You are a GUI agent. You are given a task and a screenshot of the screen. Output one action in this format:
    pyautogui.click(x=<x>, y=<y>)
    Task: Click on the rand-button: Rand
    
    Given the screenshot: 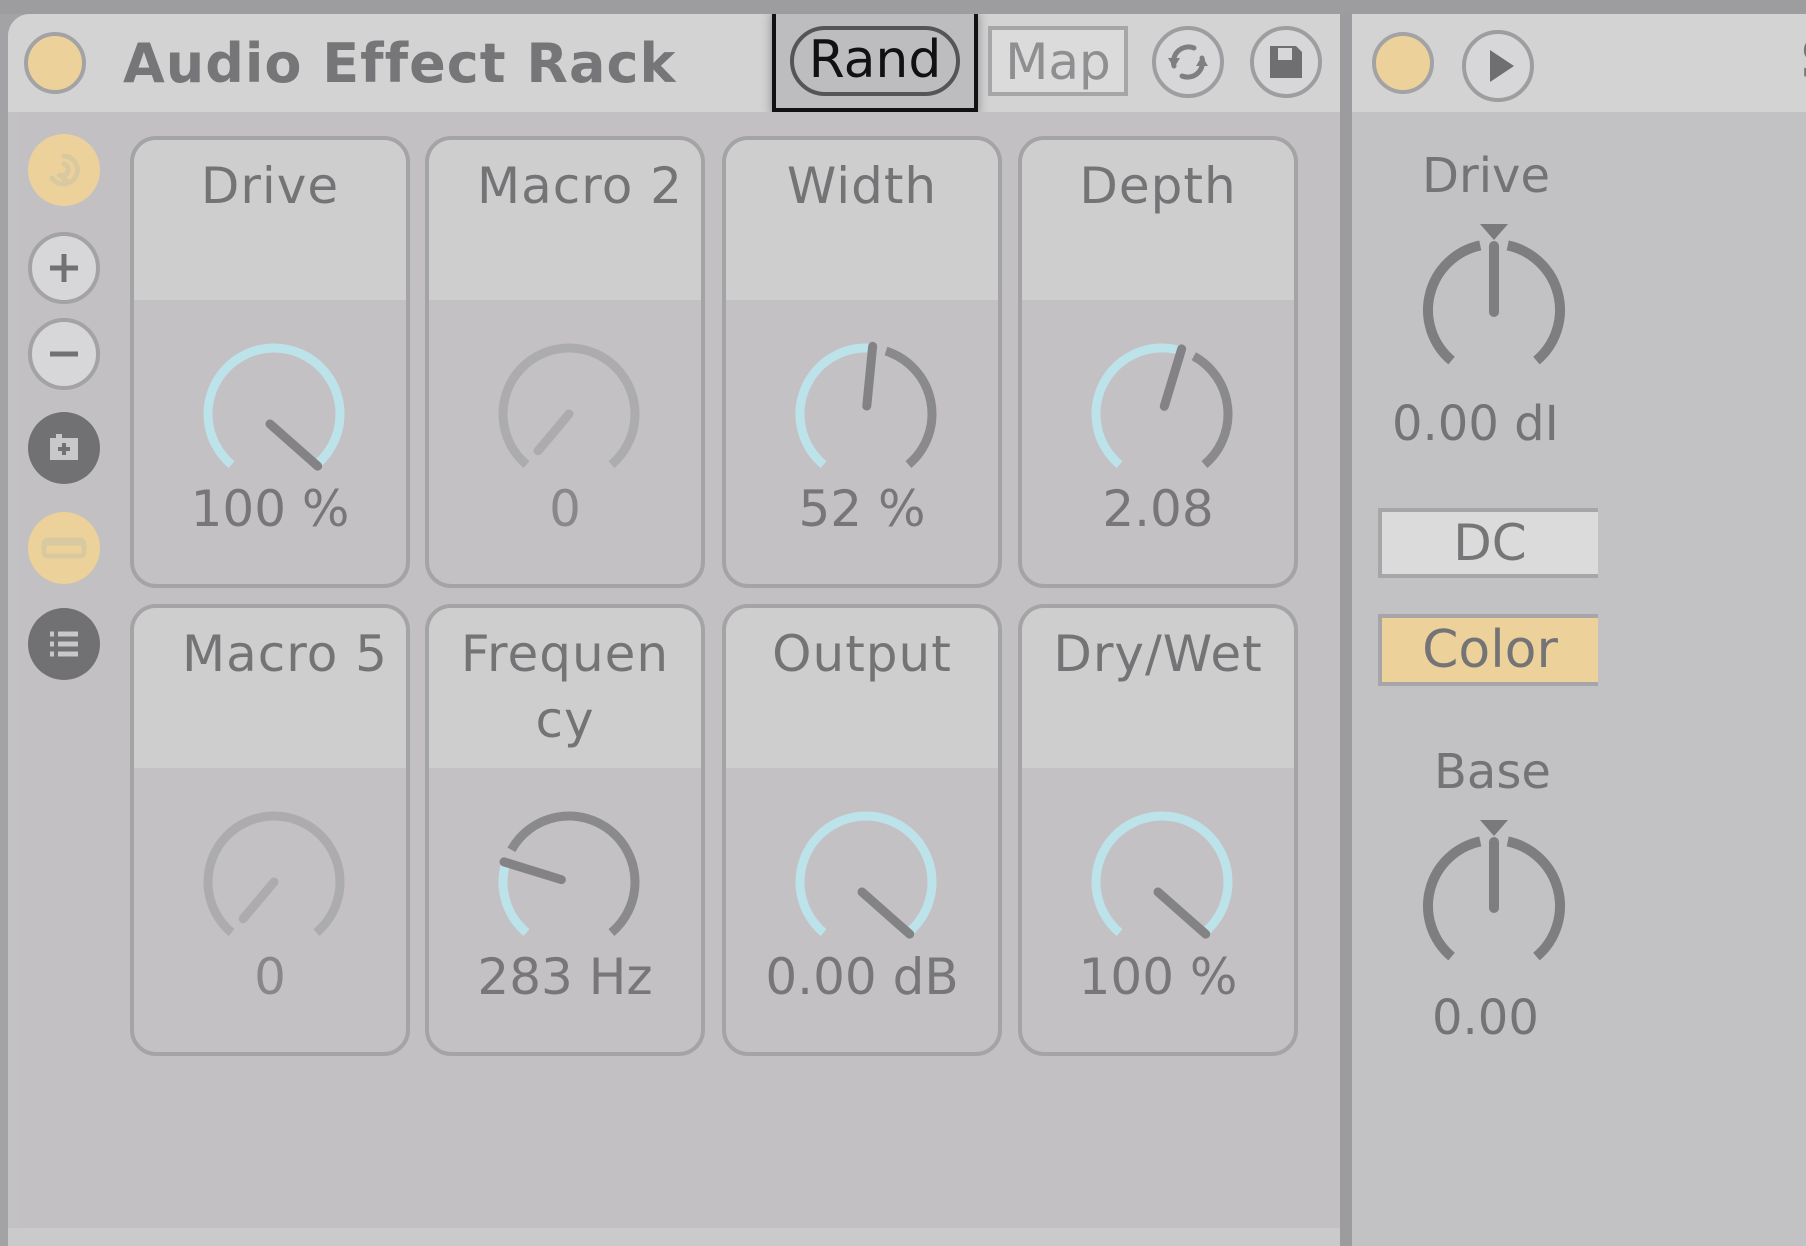 What is the action you would take?
    pyautogui.click(x=875, y=61)
    